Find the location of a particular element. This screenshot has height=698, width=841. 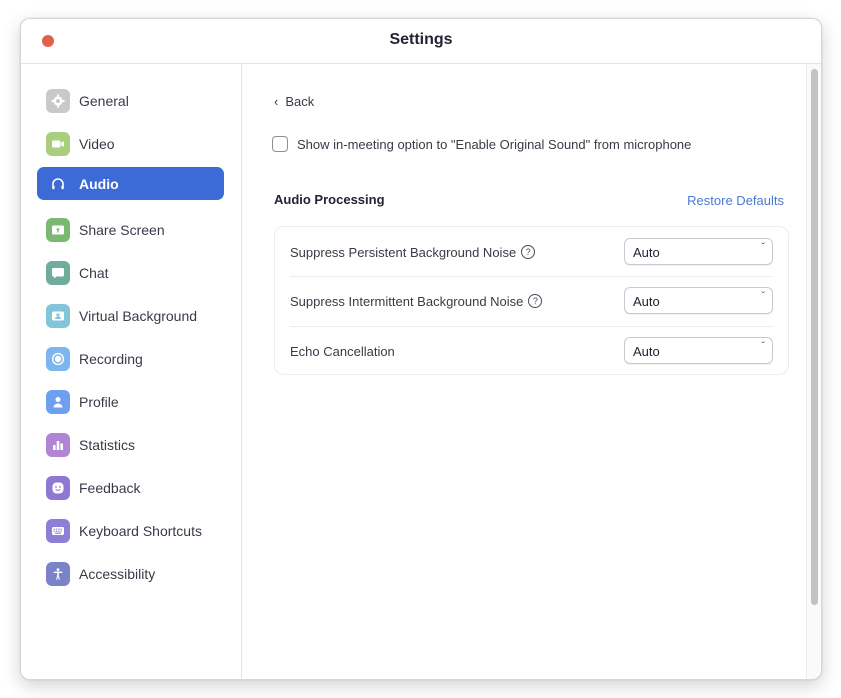

sidebar-item-feedback: Feedback is located at coordinates (130, 487).